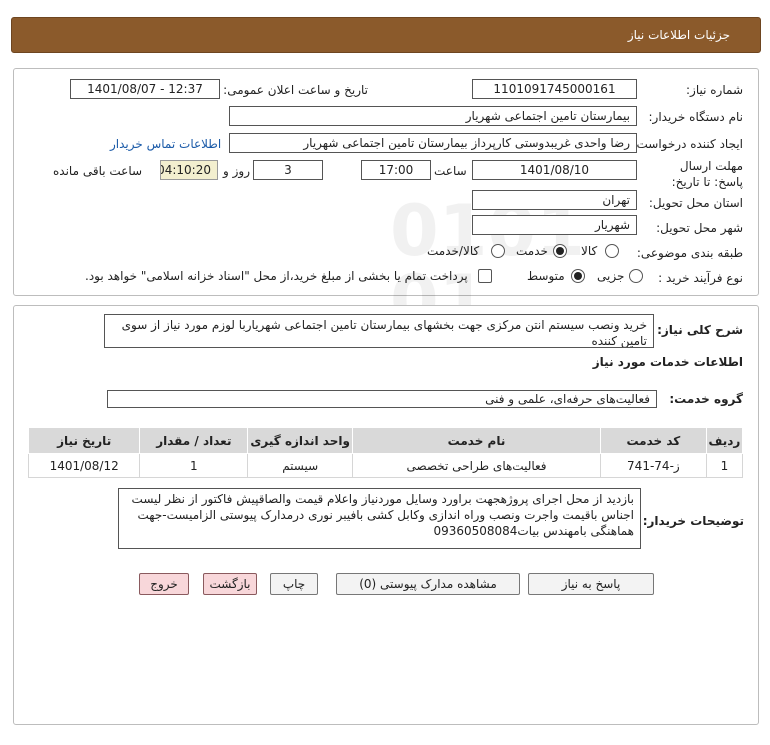 This screenshot has width=770, height=745. I want to click on category-option-service: خدمت, so click(532, 251).